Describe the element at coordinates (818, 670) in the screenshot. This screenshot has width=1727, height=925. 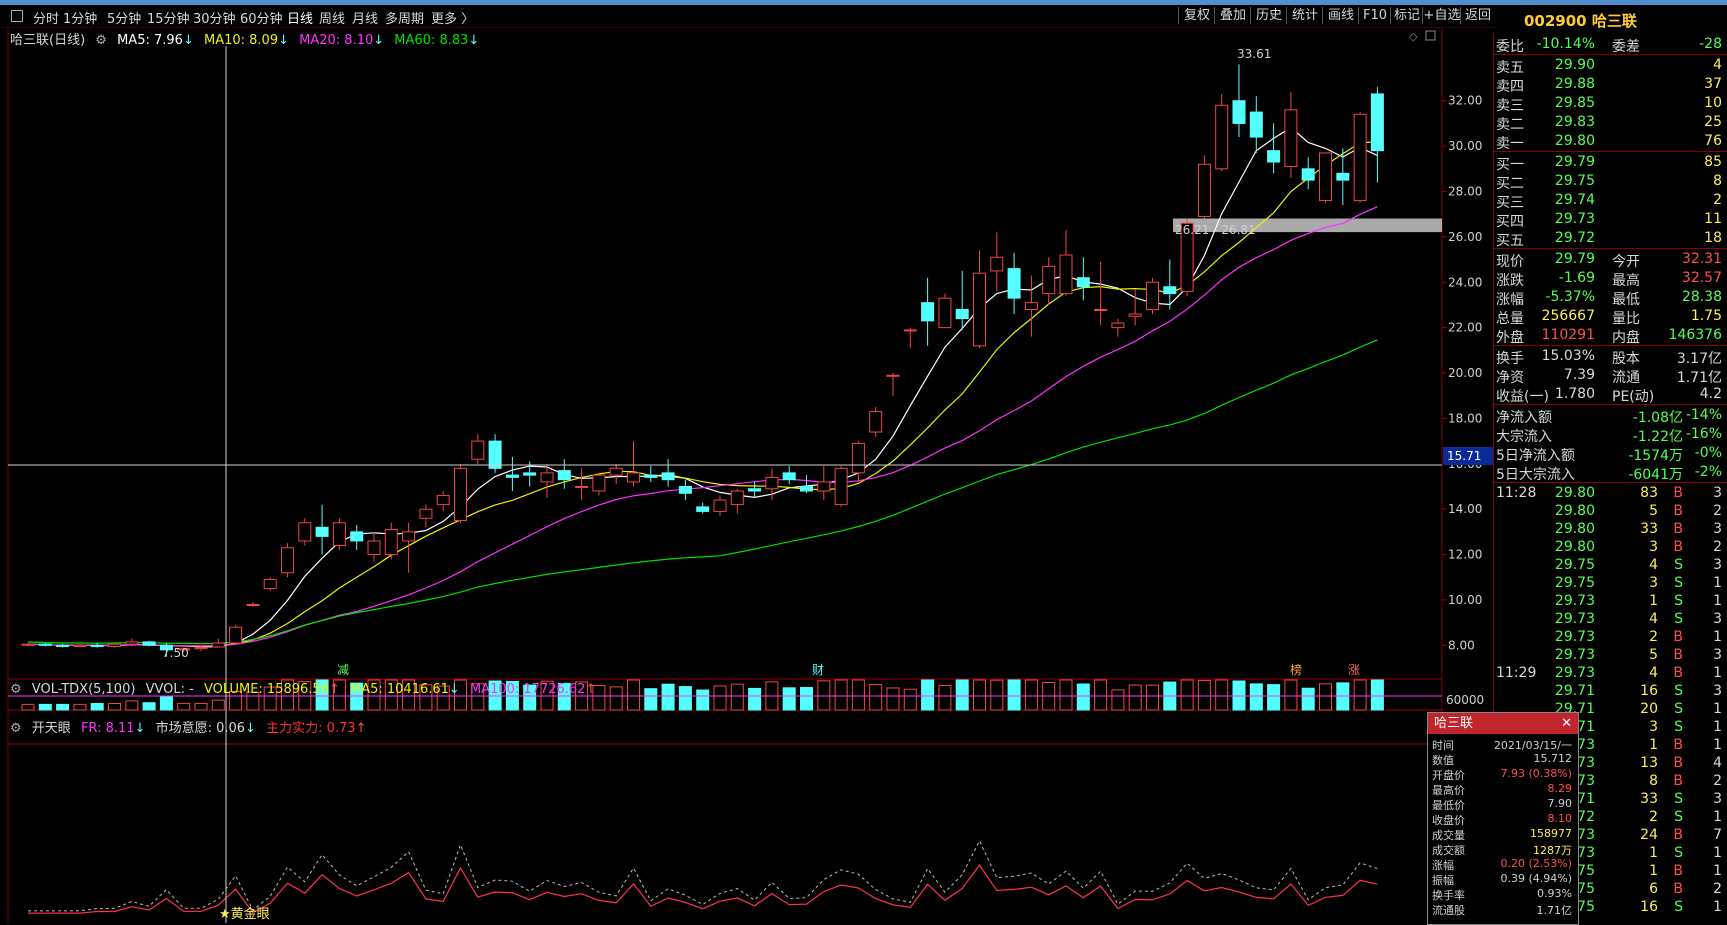
I see `marker-finance: 财` at that location.